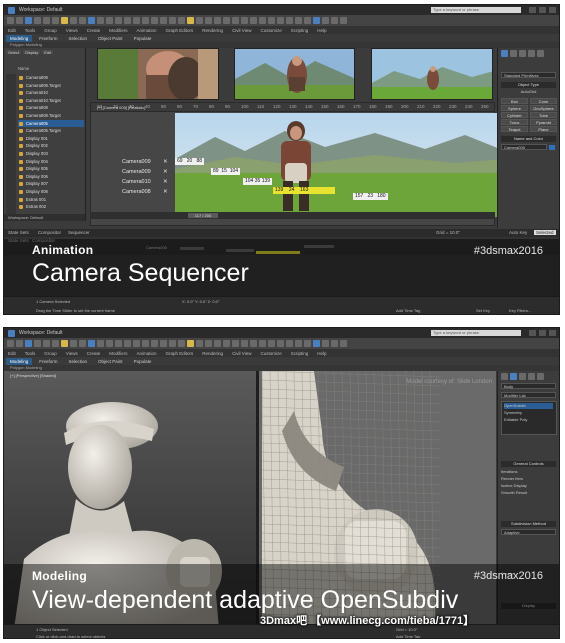  Describe the element at coordinates (143, 361) in the screenshot. I see `ribbon-tab-populate: Populate` at that location.